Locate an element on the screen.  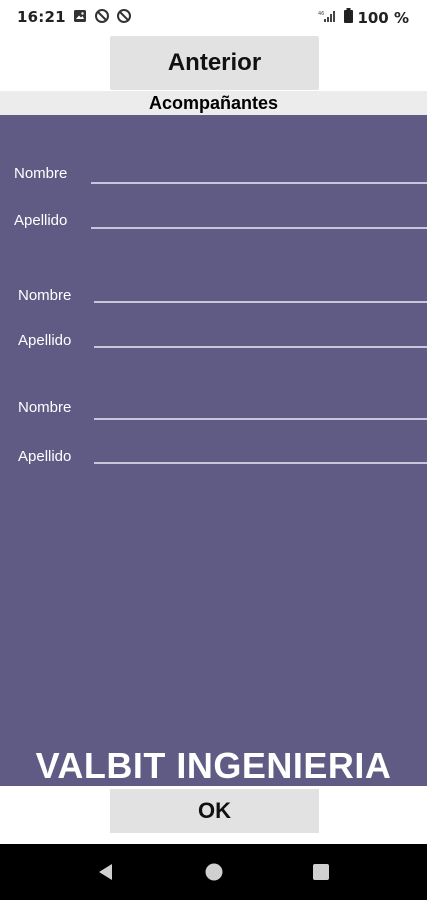
battery-percentage: 100 % is located at coordinates (383, 18).